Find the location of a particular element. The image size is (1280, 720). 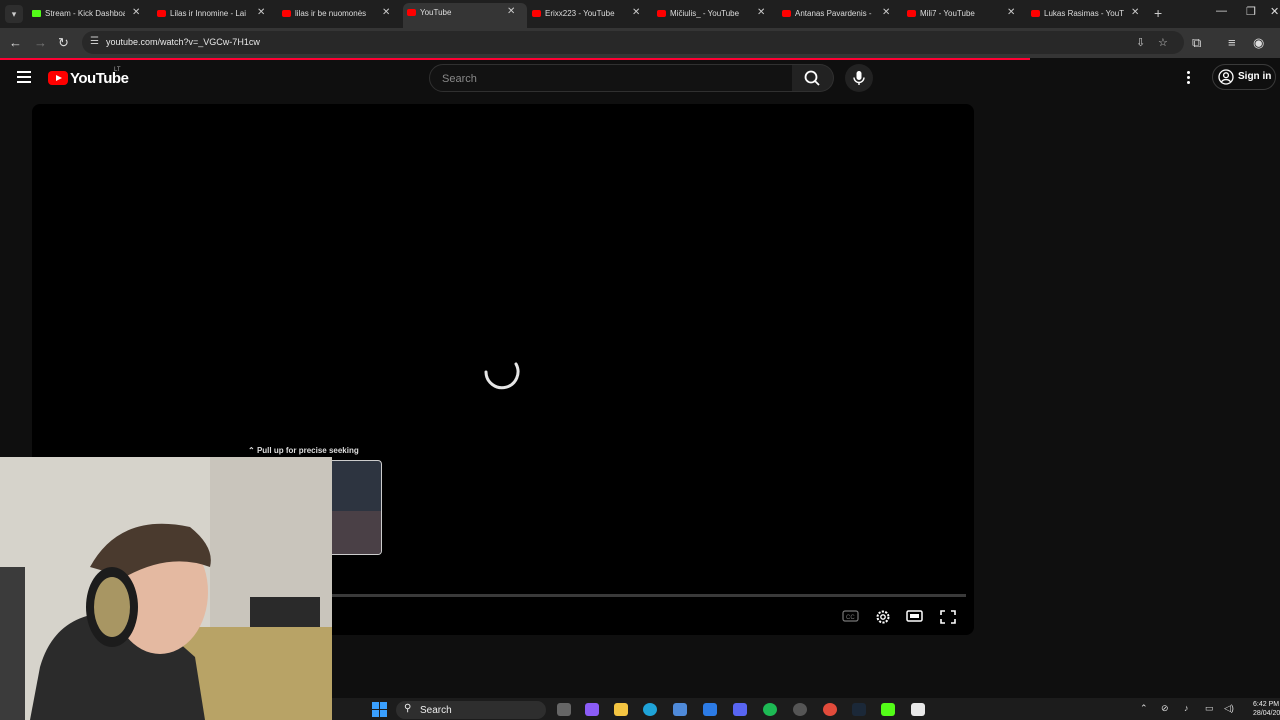

account-icon is located at coordinates (1226, 77).